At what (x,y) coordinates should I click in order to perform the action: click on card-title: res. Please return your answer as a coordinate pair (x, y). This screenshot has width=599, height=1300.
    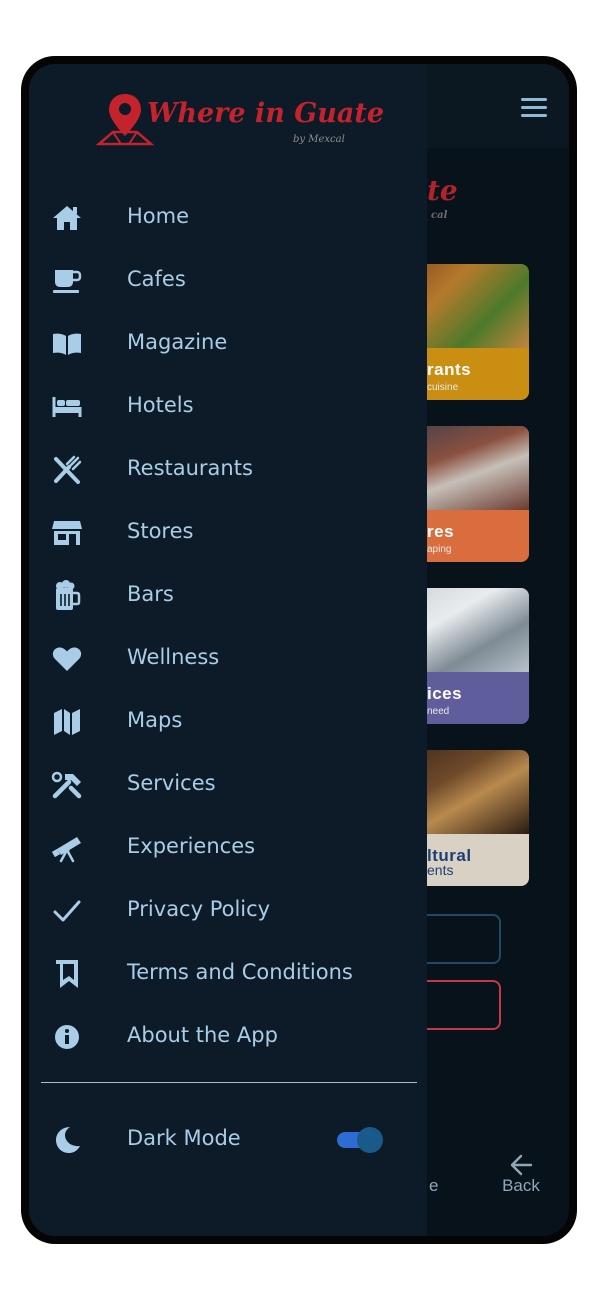
    Looking at the image, I should click on (441, 531).